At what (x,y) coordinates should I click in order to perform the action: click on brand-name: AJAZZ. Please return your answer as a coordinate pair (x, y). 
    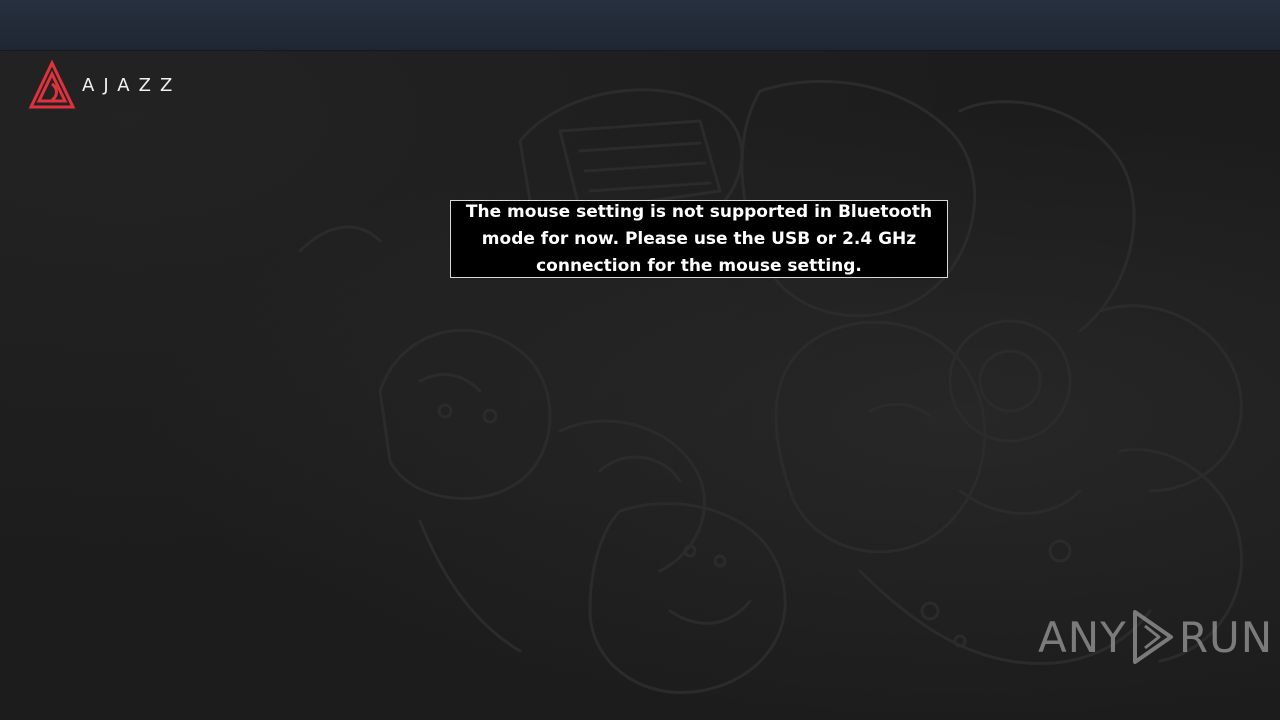
    Looking at the image, I should click on (132, 85).